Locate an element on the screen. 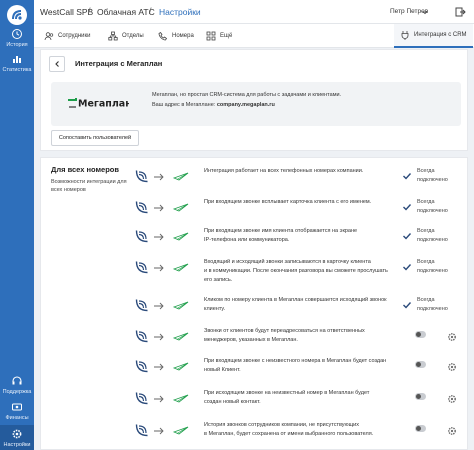 The image size is (474, 450). breadcrumb-current: Настройки is located at coordinates (180, 12).